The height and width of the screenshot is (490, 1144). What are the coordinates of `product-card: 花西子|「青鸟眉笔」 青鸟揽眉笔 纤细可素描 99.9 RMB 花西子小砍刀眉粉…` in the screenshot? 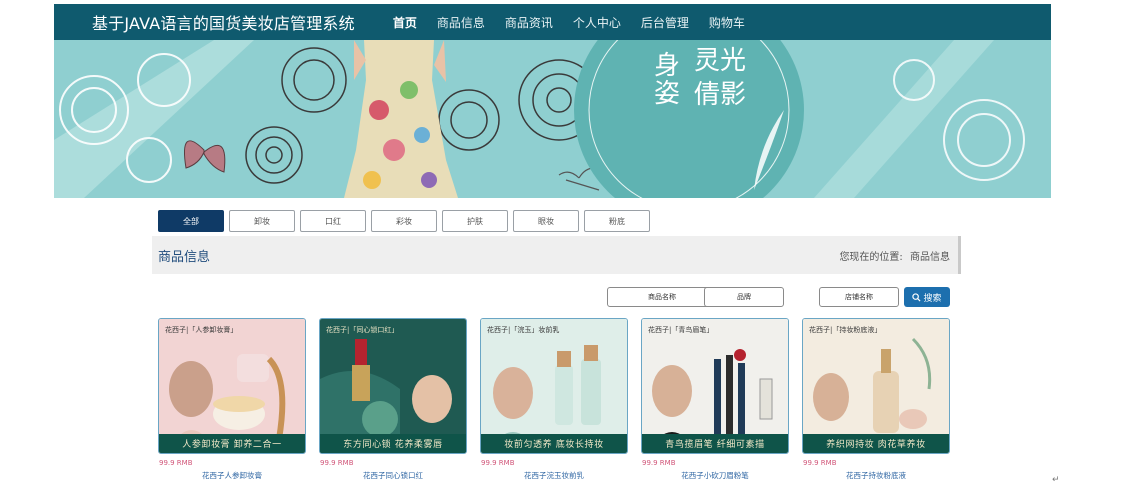 It's located at (715, 399).